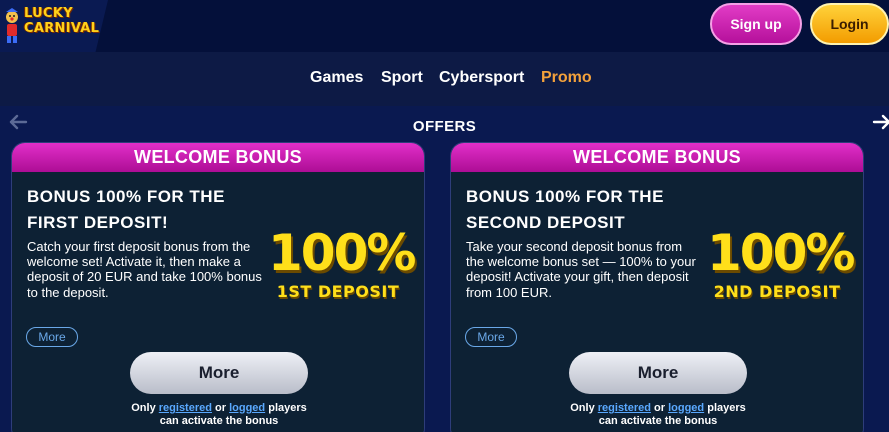 The height and width of the screenshot is (432, 889). I want to click on card-title-line-2: SECOND DEPOSIT, so click(546, 222).